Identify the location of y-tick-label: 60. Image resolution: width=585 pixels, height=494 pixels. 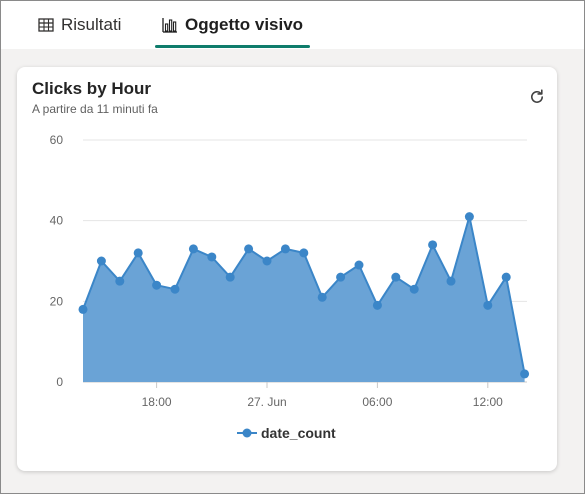
(57, 140).